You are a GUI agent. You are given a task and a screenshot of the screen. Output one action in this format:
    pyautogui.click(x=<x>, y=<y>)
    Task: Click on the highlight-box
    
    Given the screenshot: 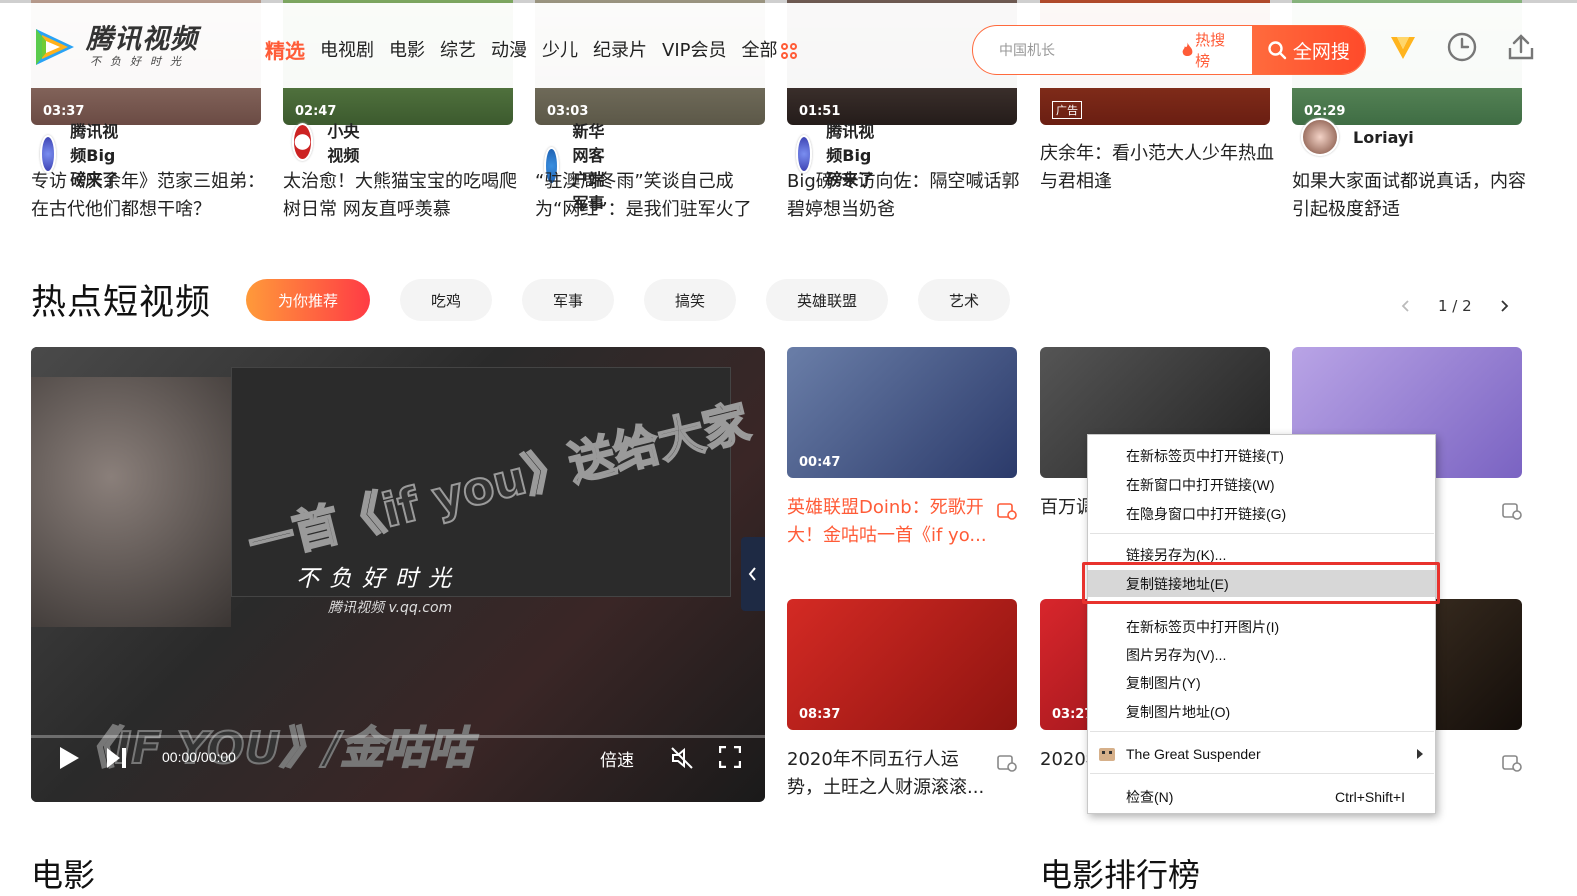 What is the action you would take?
    pyautogui.click(x=1261, y=583)
    